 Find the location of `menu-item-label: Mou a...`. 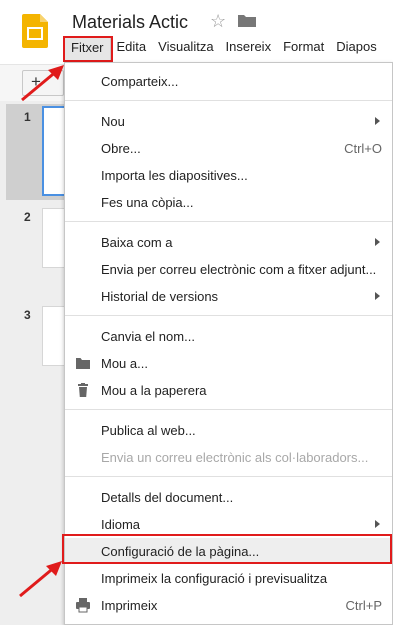

menu-item-label: Mou a... is located at coordinates (124, 363).